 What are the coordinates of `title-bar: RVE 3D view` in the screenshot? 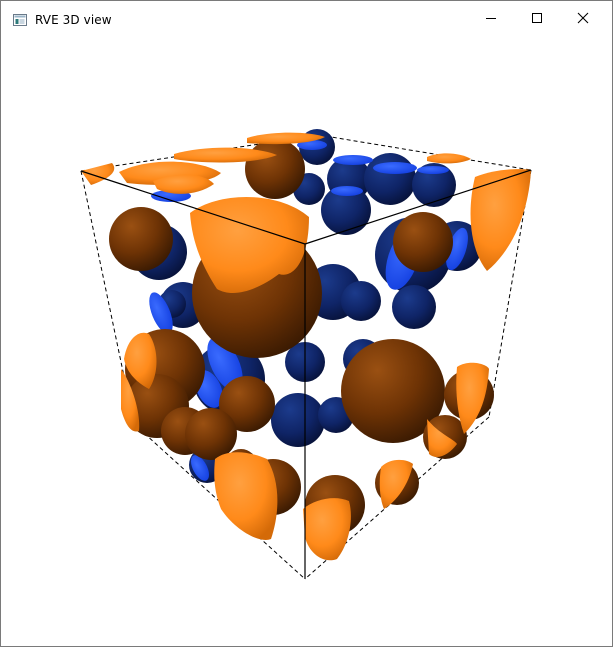 It's located at (306, 20).